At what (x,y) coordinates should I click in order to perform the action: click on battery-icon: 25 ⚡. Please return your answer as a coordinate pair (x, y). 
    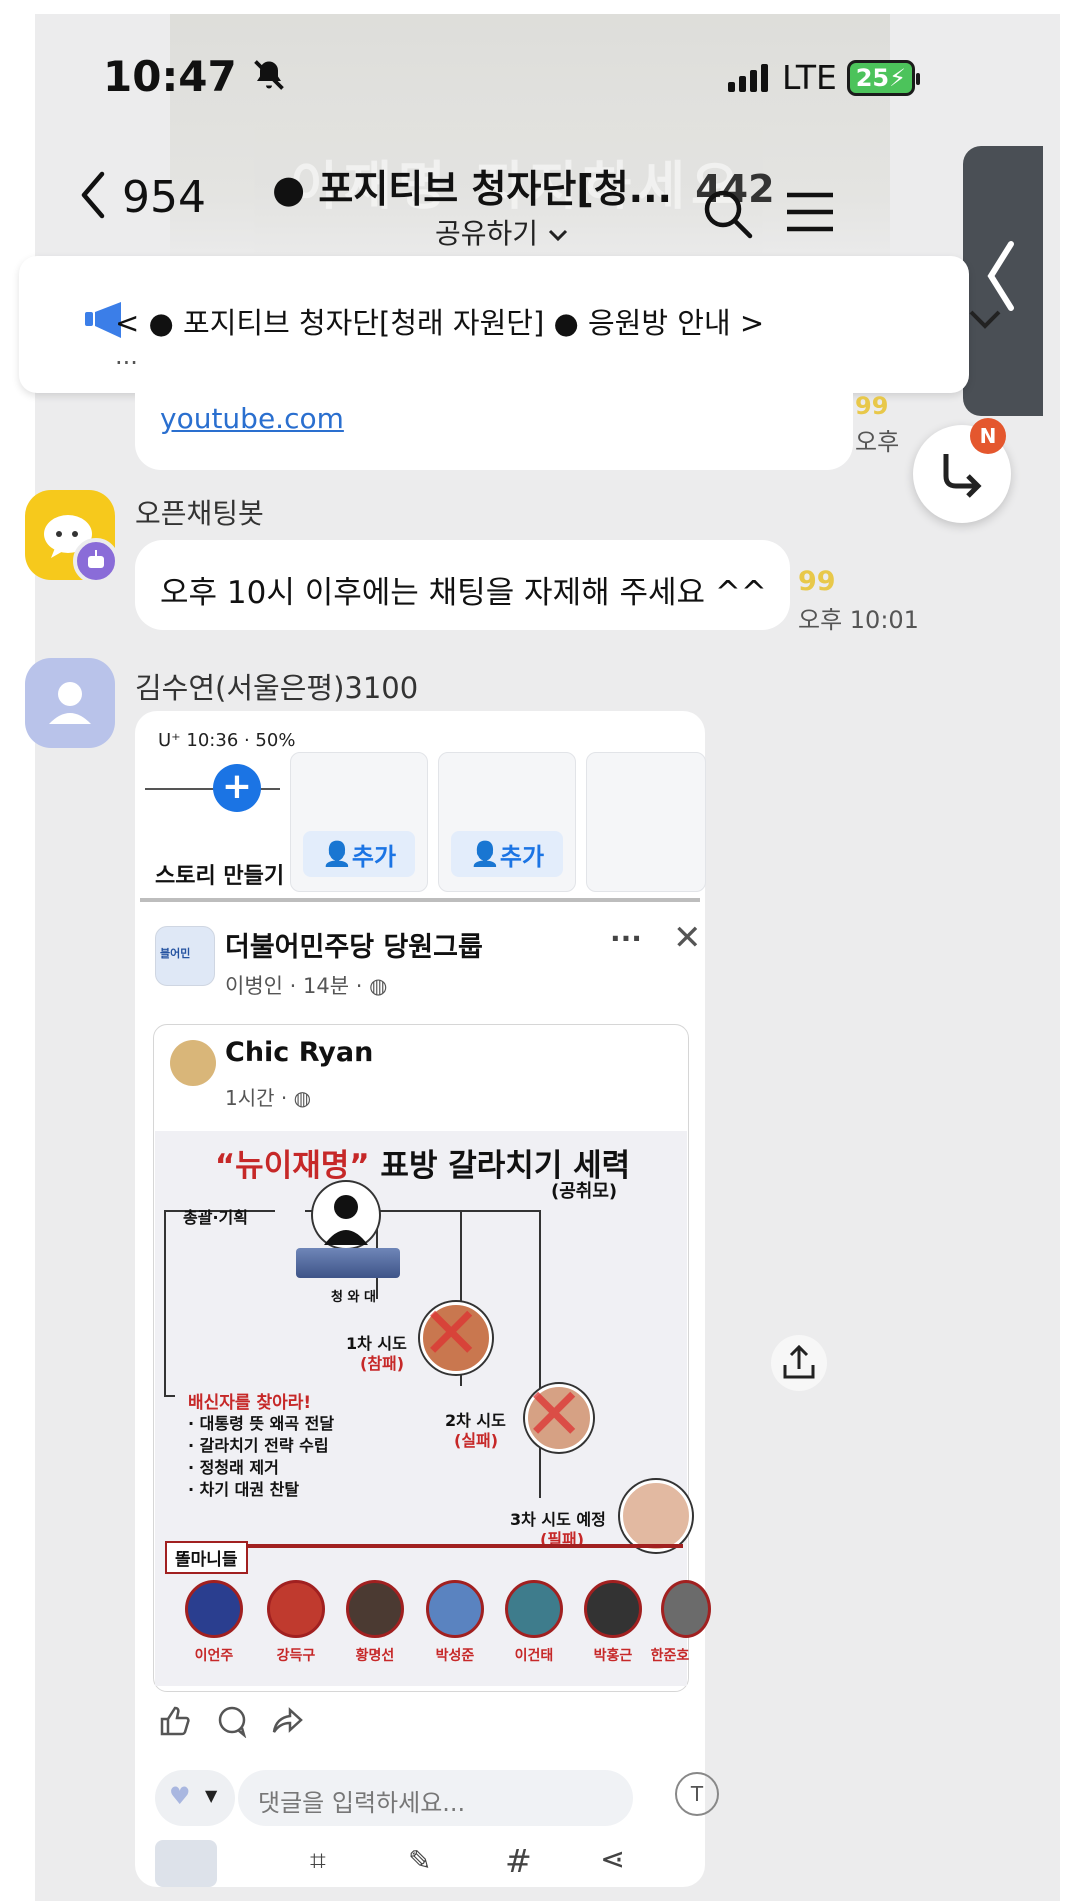
    Looking at the image, I should click on (883, 77).